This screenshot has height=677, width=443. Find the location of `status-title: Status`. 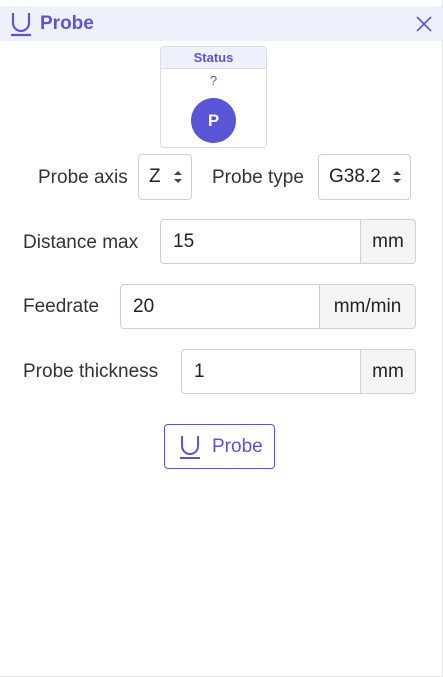

status-title: Status is located at coordinates (213, 58).